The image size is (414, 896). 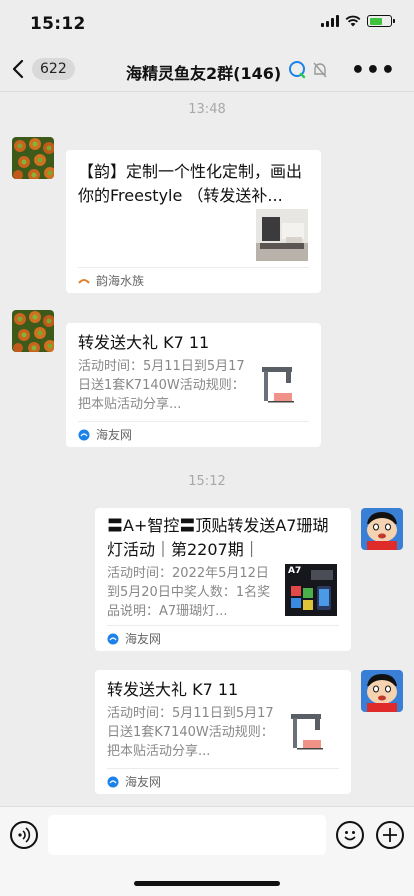 I want to click on card-thumbnail-label: A7, so click(x=295, y=571).